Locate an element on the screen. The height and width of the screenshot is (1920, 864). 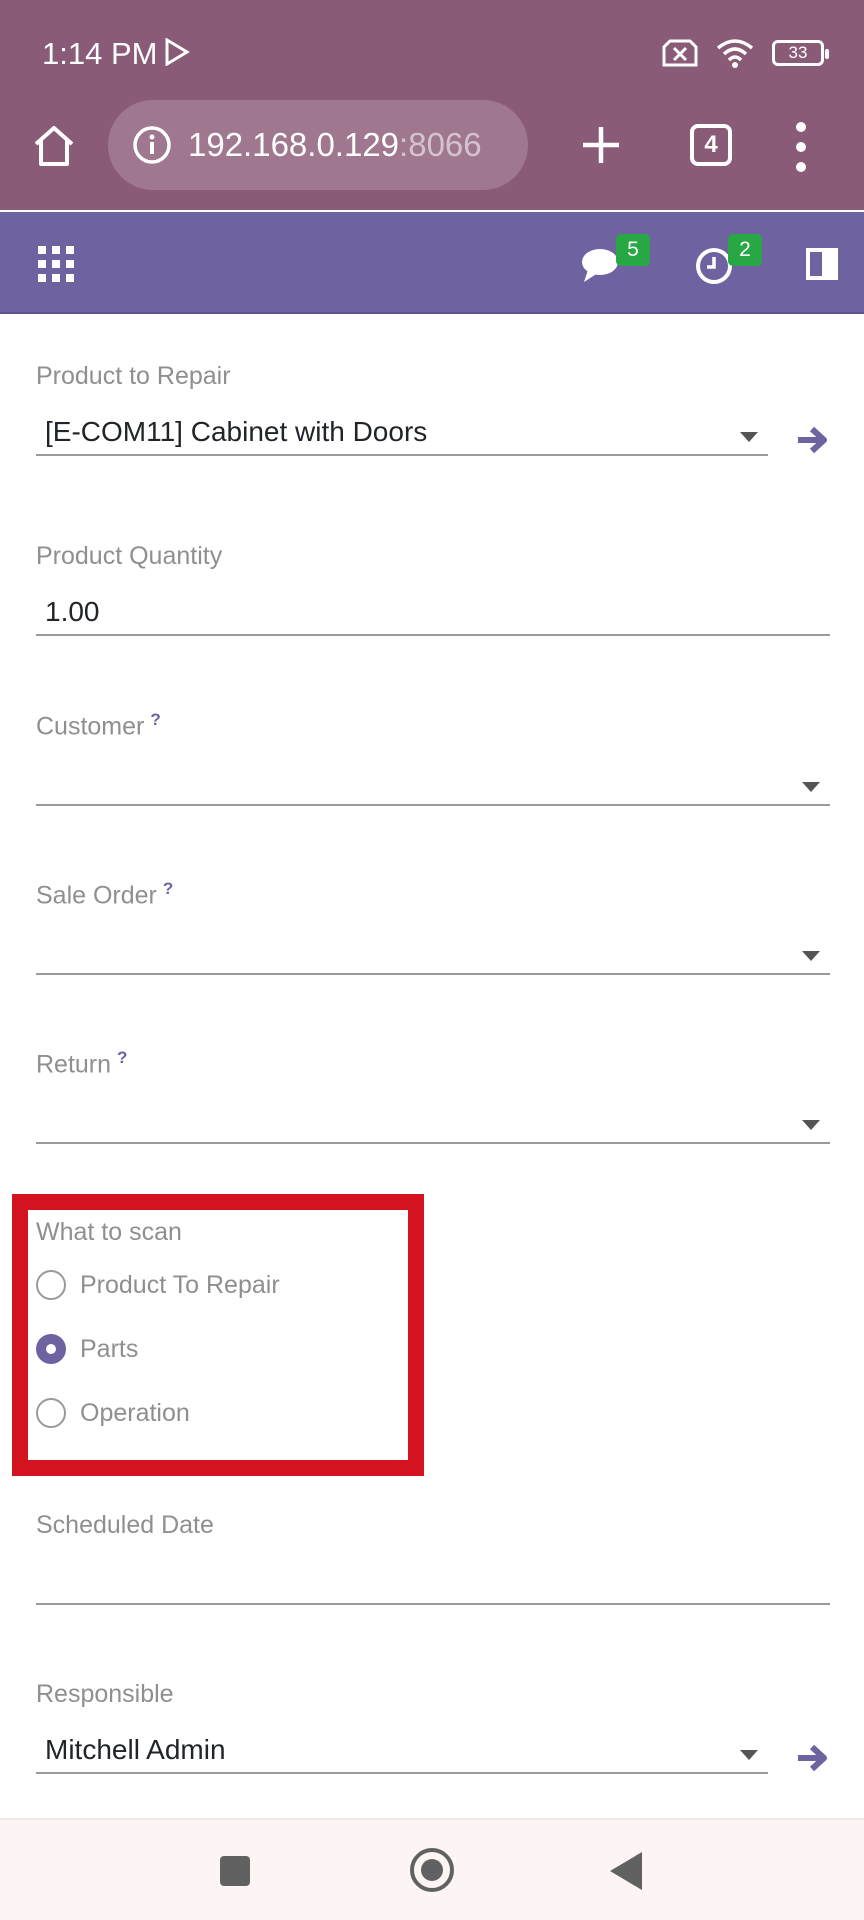
return-field: Return? is located at coordinates (433, 1096).